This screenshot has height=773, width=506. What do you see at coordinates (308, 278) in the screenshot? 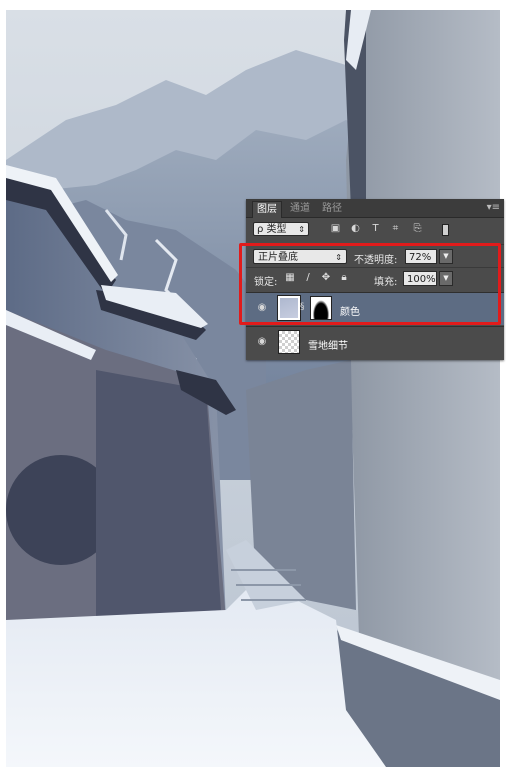
I see `lock-paint-icon: /` at bounding box center [308, 278].